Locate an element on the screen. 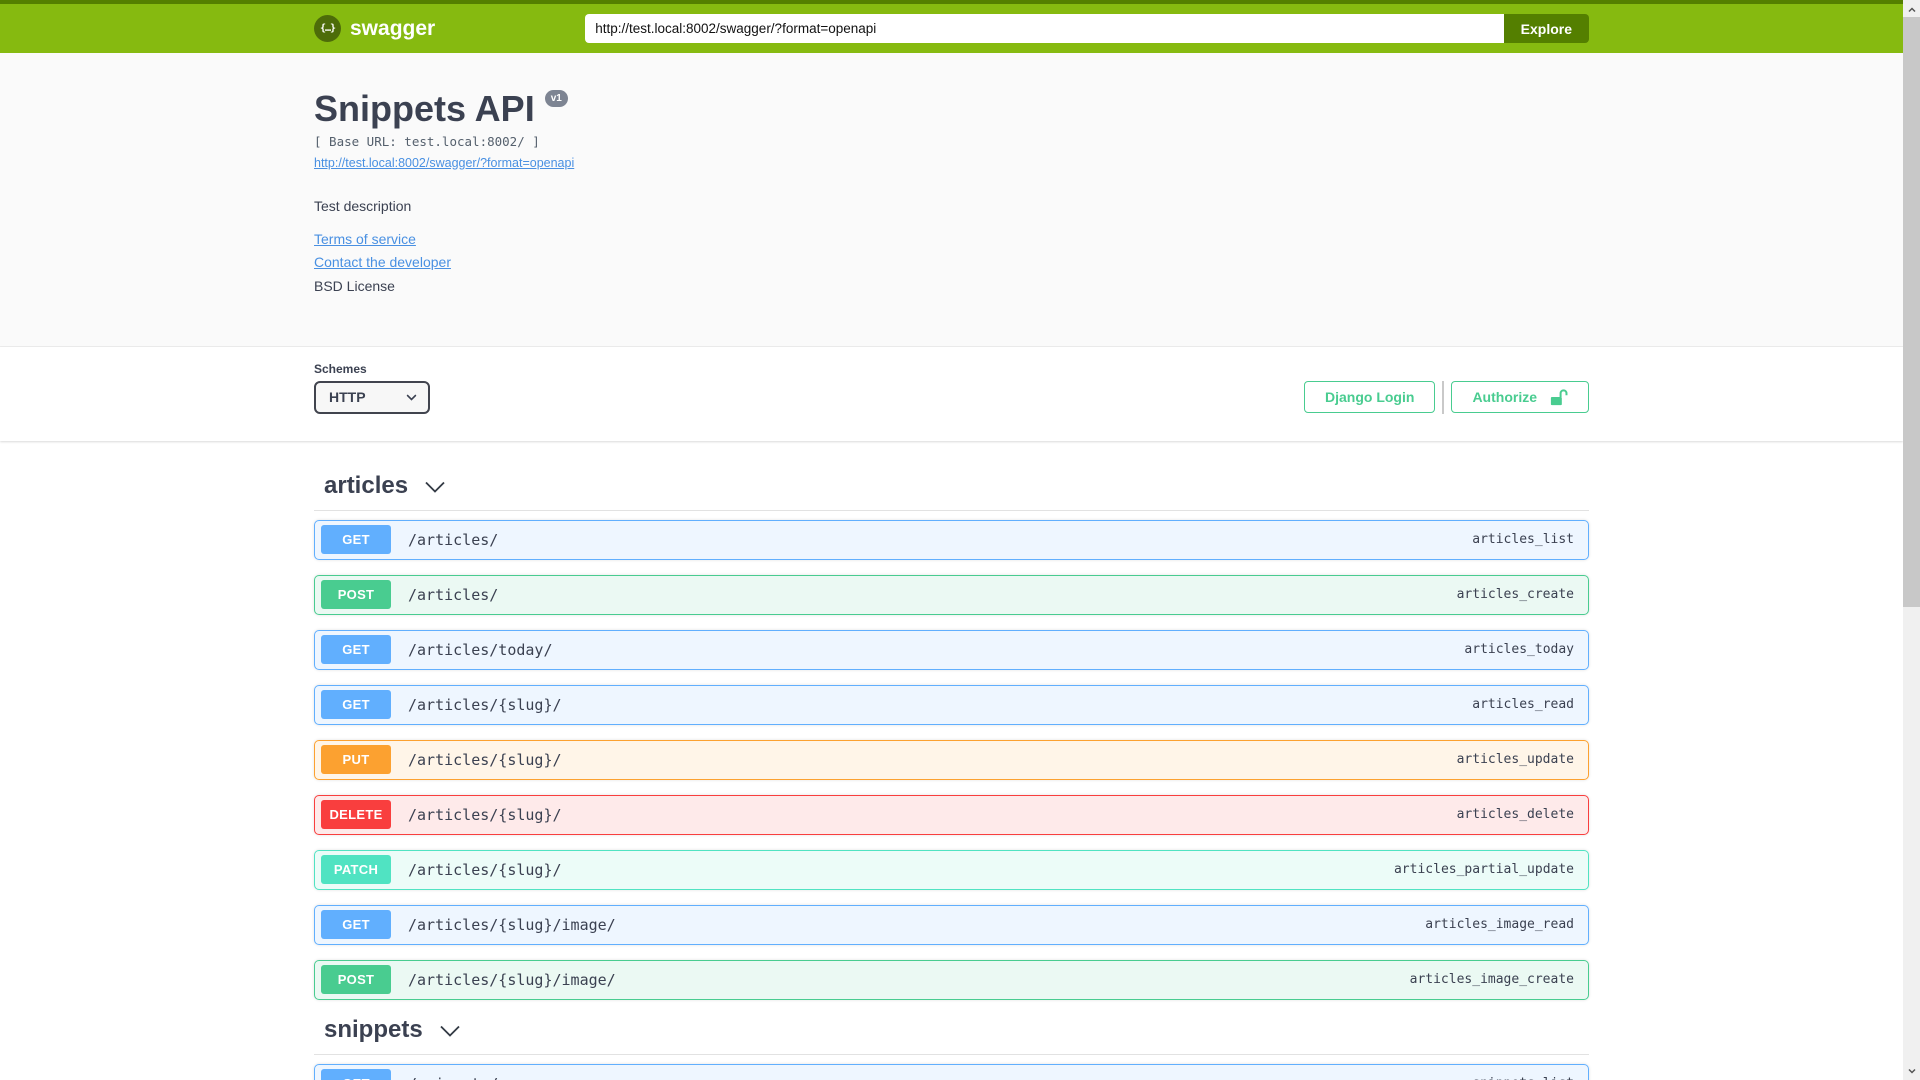 The image size is (1920, 1080). explore-button: Explore is located at coordinates (1546, 28).